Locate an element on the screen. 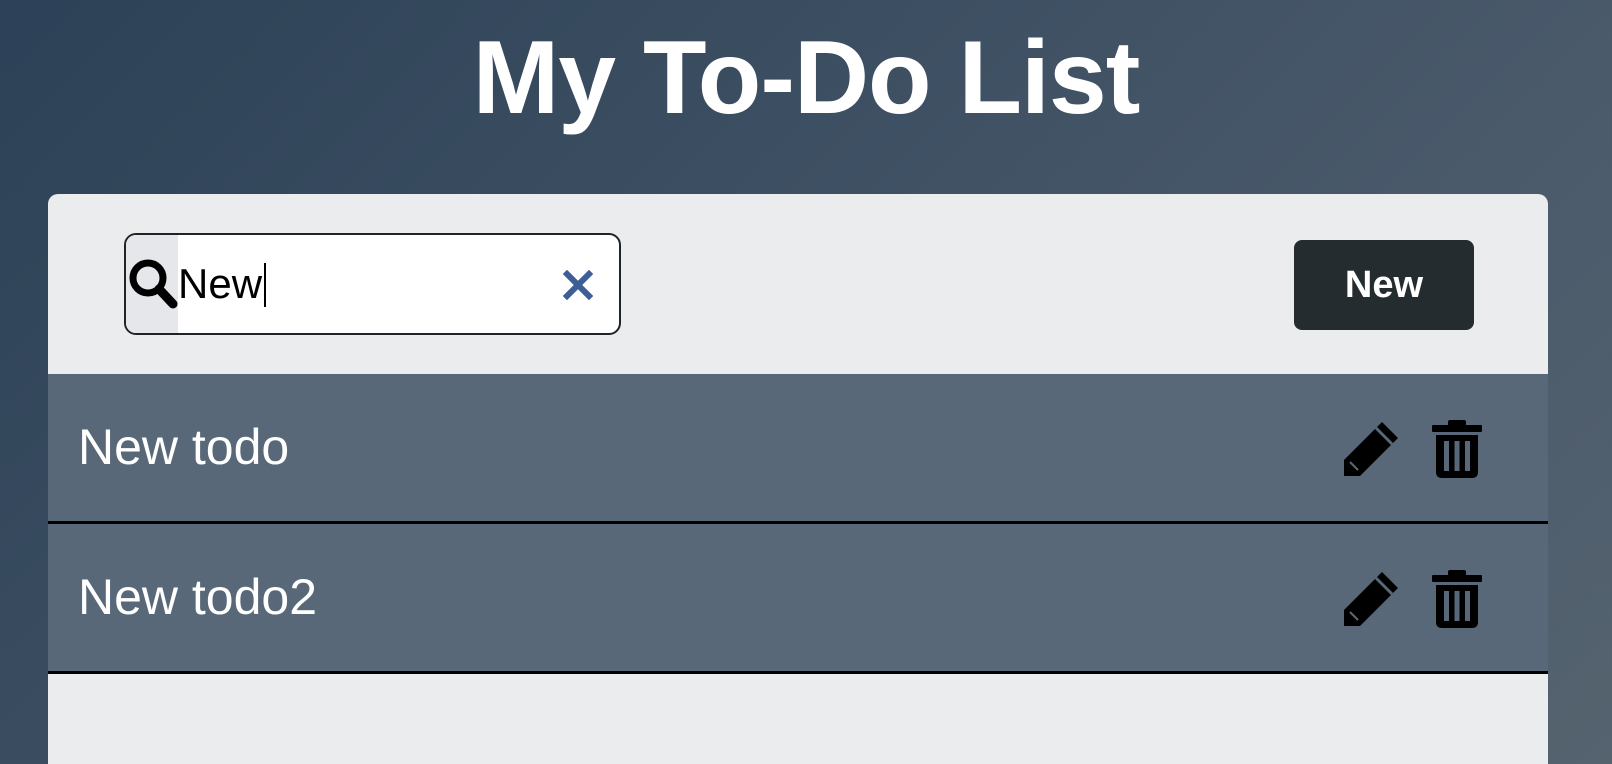 The height and width of the screenshot is (764, 1612). page-title: My To-Do List is located at coordinates (806, 78).